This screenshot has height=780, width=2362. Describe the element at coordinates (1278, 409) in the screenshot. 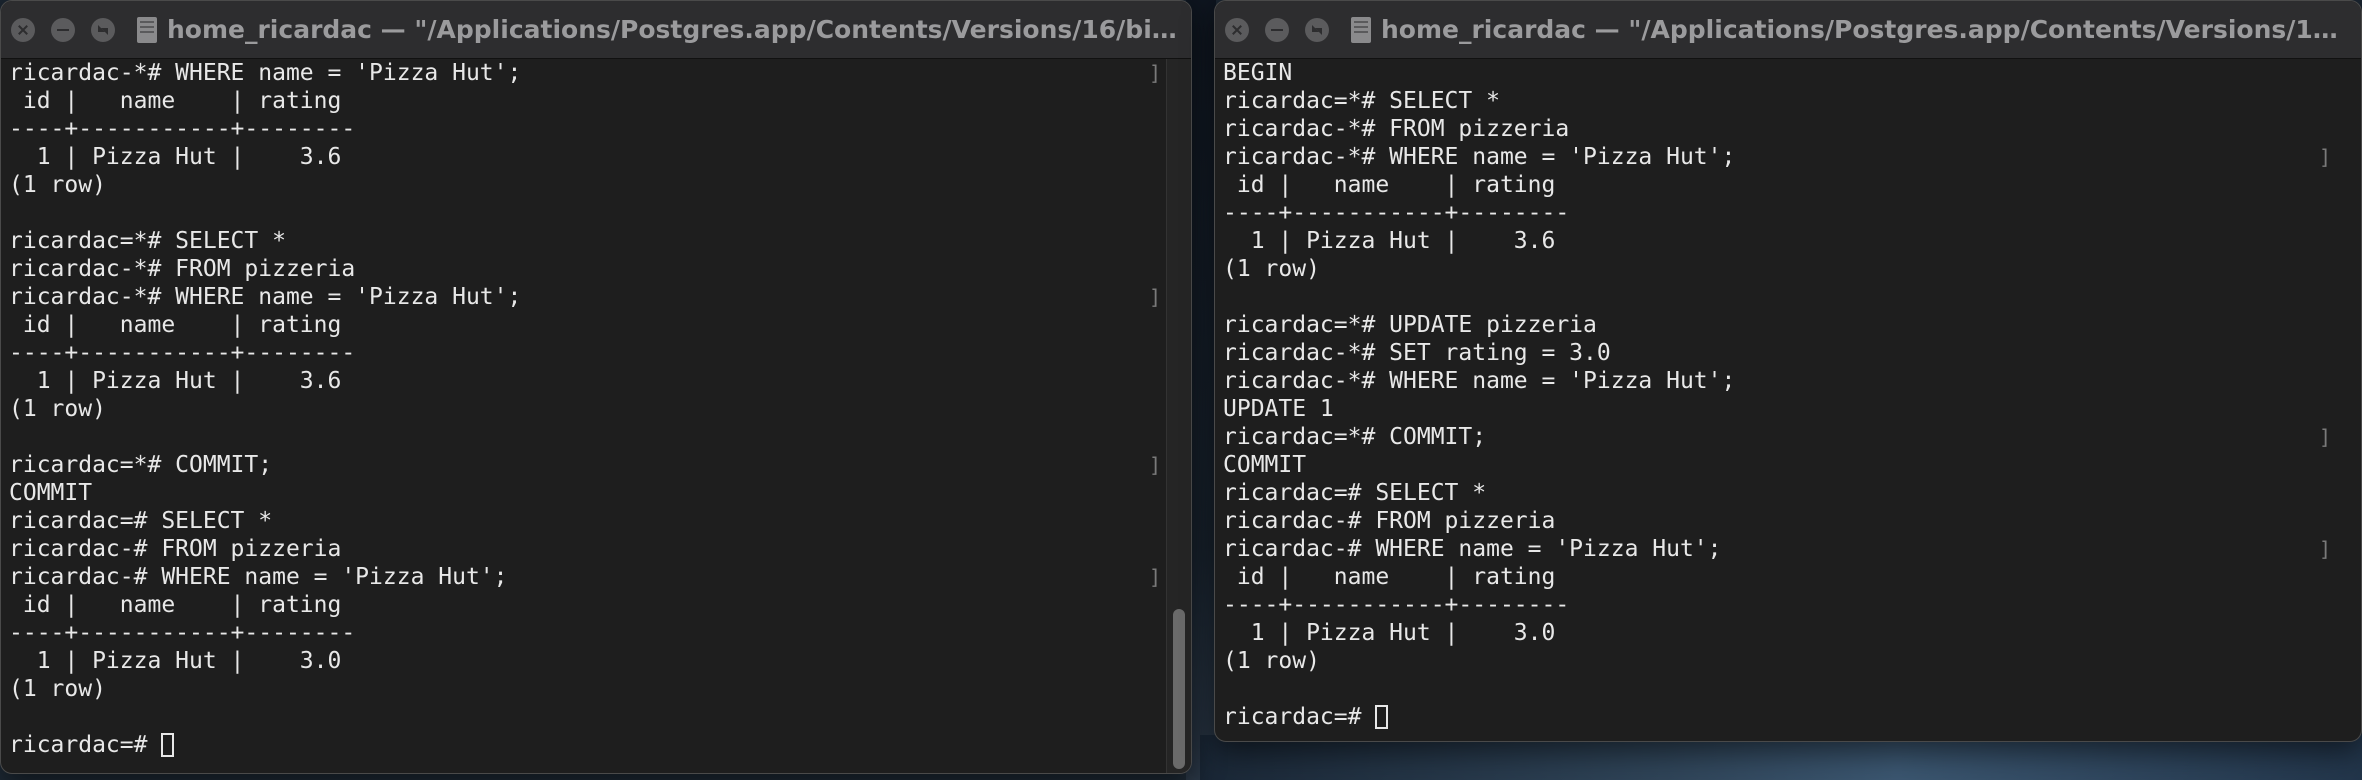

I see `terminal-line-text: UPDATE 1` at that location.